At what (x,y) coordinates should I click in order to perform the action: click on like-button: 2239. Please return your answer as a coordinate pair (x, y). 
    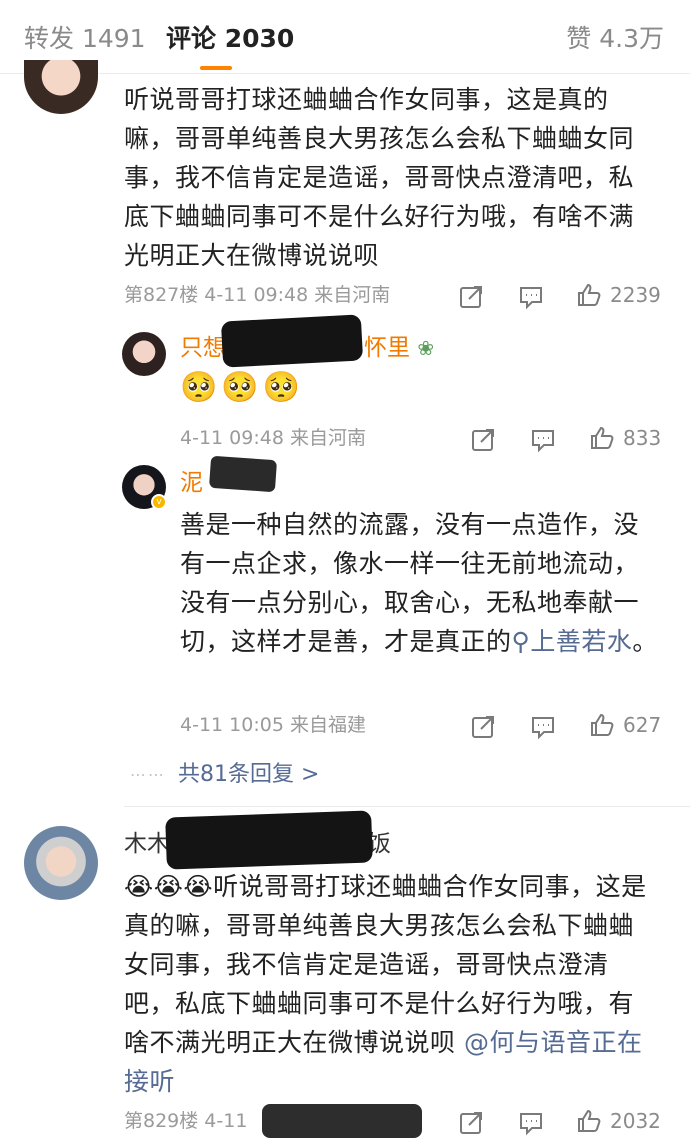
    Looking at the image, I should click on (618, 295).